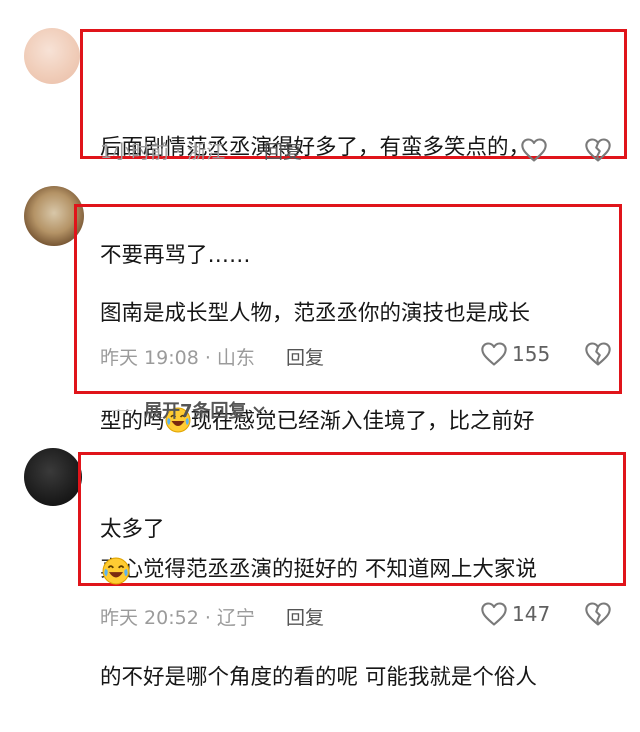 This screenshot has width=640, height=732. I want to click on expand-replies-button: 展开7条回复, so click(184, 410).